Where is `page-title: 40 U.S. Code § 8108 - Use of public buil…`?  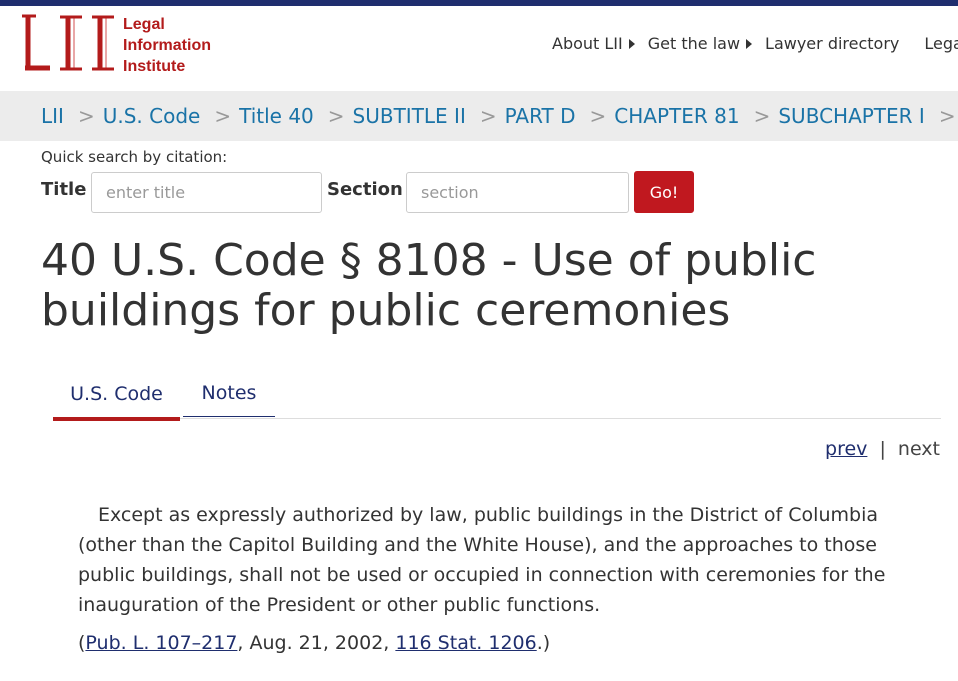
page-title: 40 U.S. Code § 8108 - Use of public buil… is located at coordinates (429, 285).